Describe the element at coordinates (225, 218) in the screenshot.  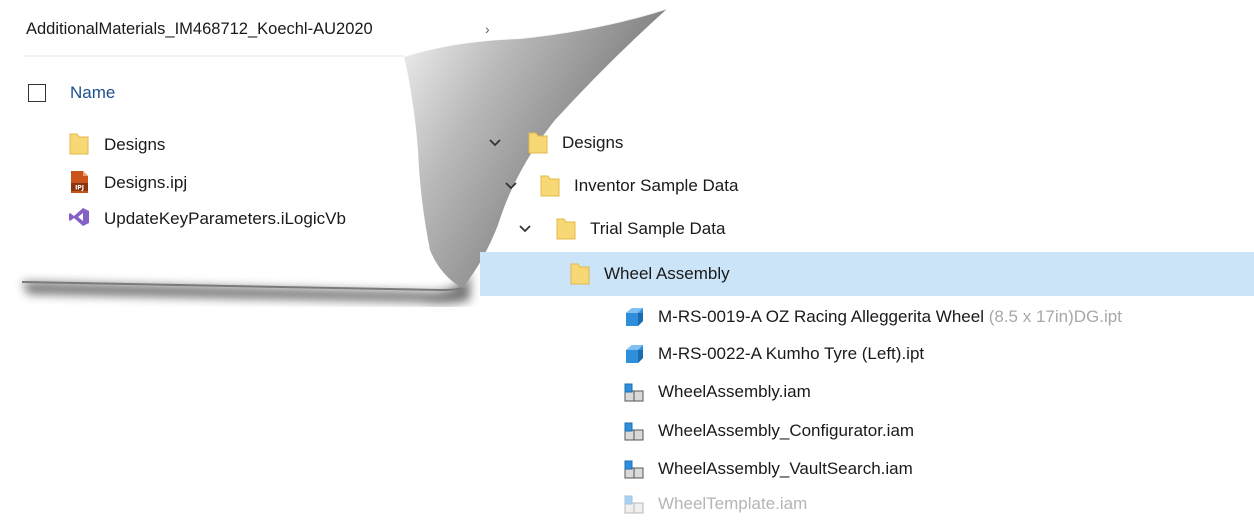
I see `list-item-label: UpdateKeyParameters.iLogicVb` at that location.